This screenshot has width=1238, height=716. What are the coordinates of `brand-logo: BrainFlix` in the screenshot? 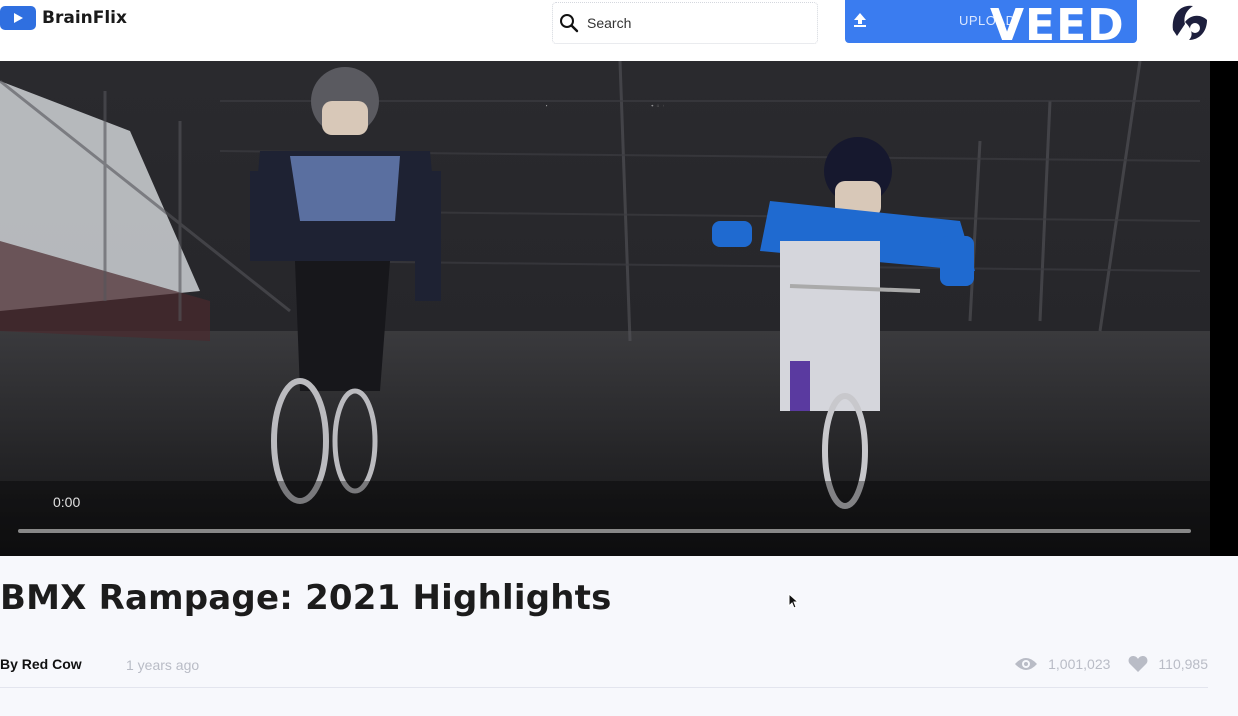 It's located at (63, 18).